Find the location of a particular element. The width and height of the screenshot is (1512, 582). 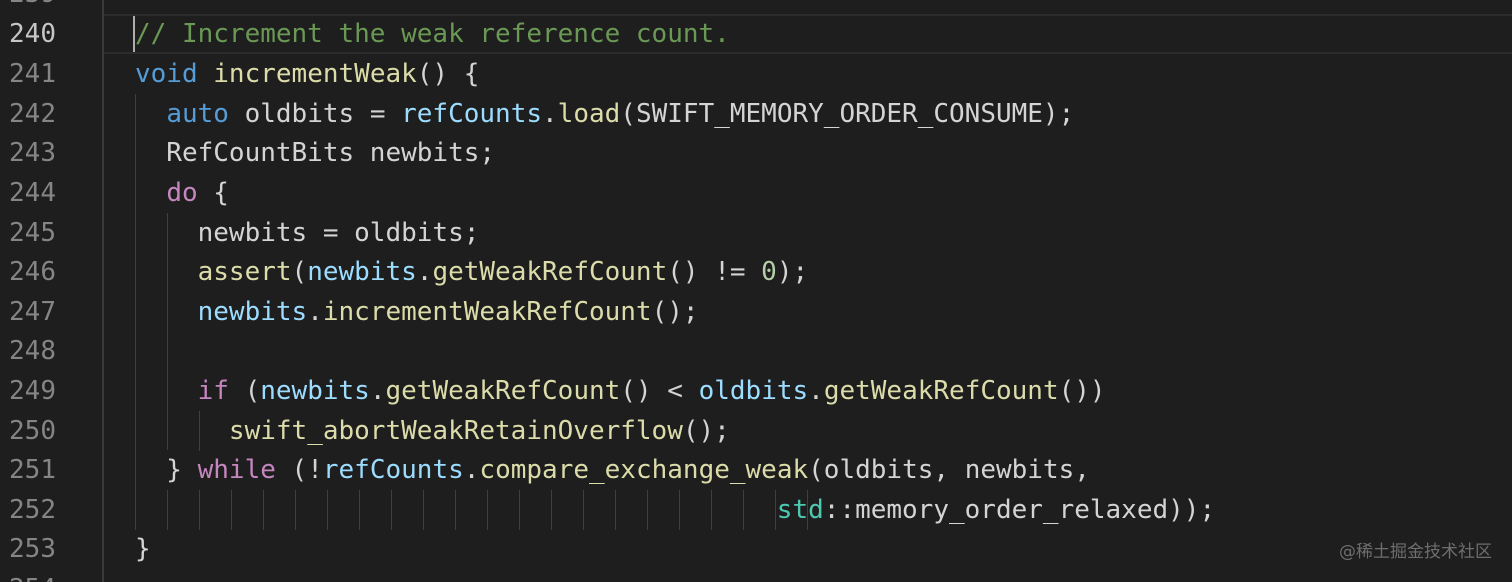

code-token: while is located at coordinates (236, 470).